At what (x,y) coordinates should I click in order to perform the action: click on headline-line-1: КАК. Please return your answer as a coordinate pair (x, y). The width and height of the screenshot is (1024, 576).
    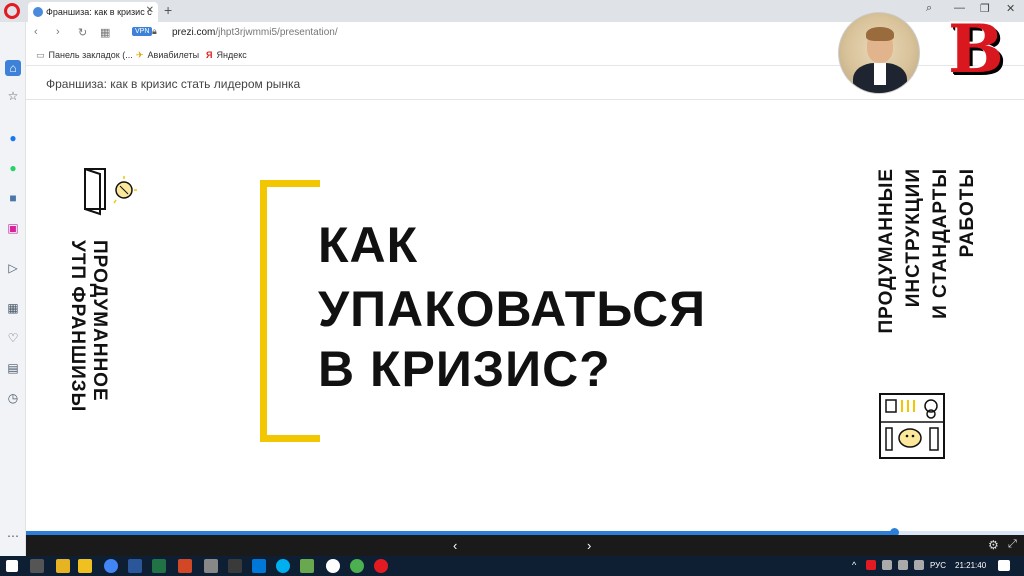
    Looking at the image, I should click on (368, 245).